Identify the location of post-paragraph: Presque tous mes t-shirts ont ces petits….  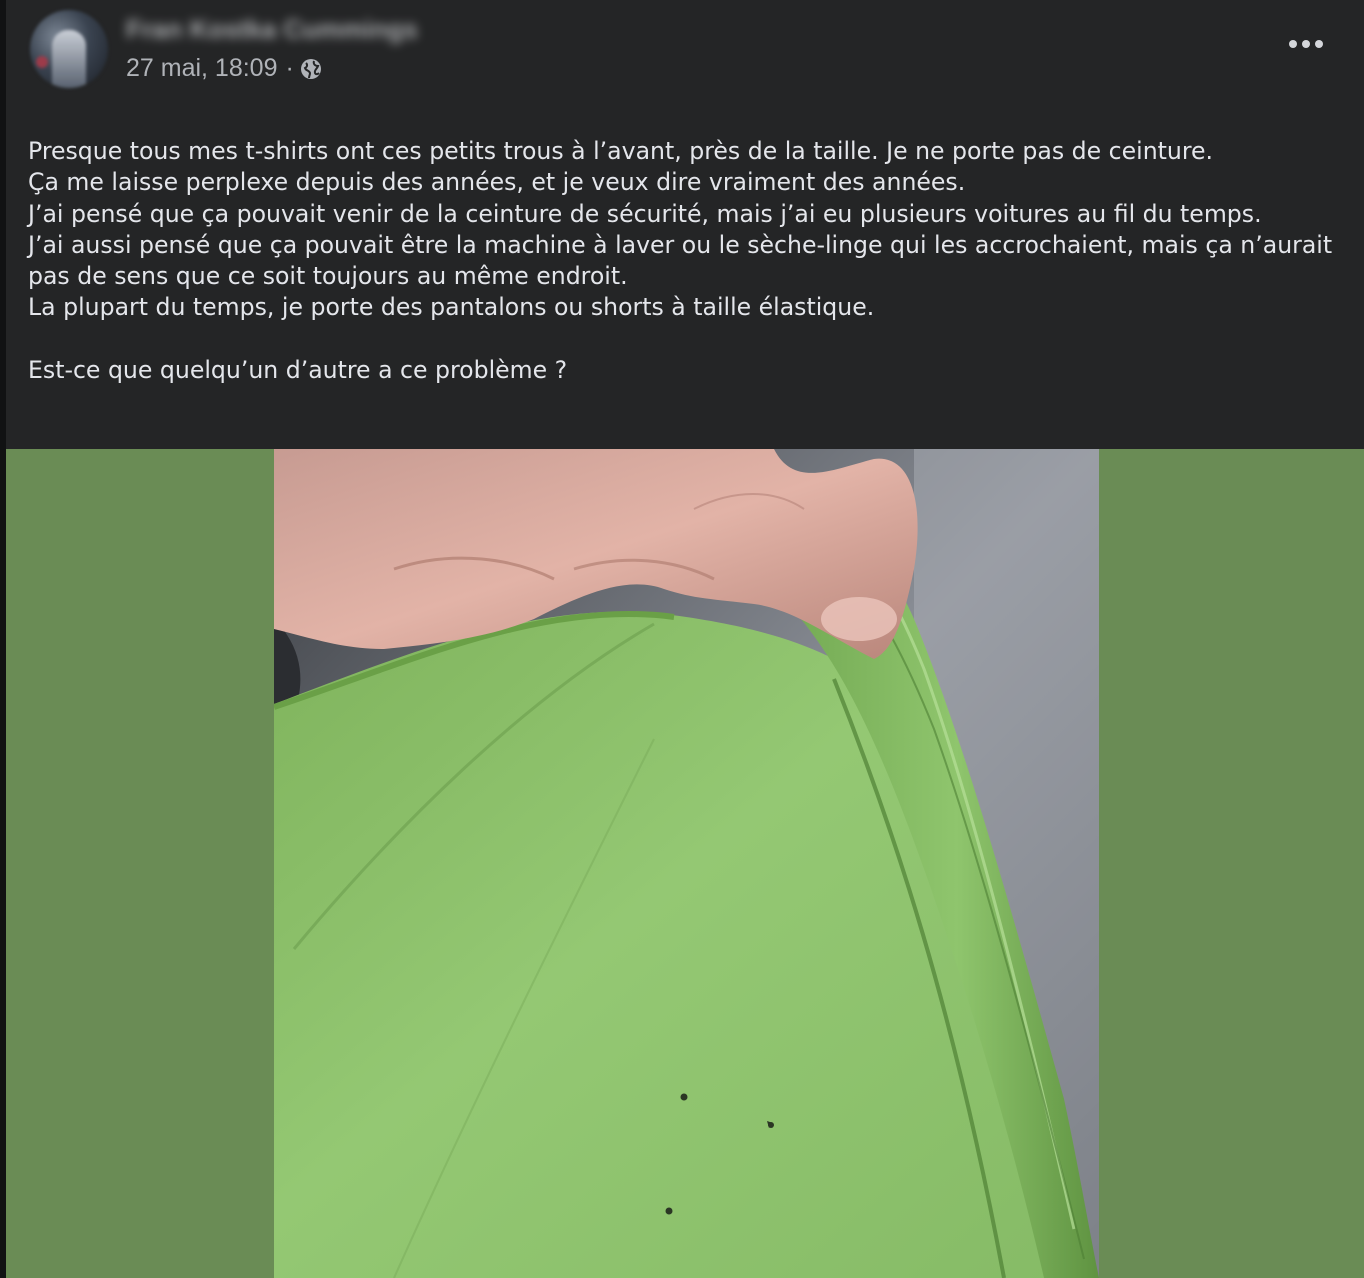
(621, 151).